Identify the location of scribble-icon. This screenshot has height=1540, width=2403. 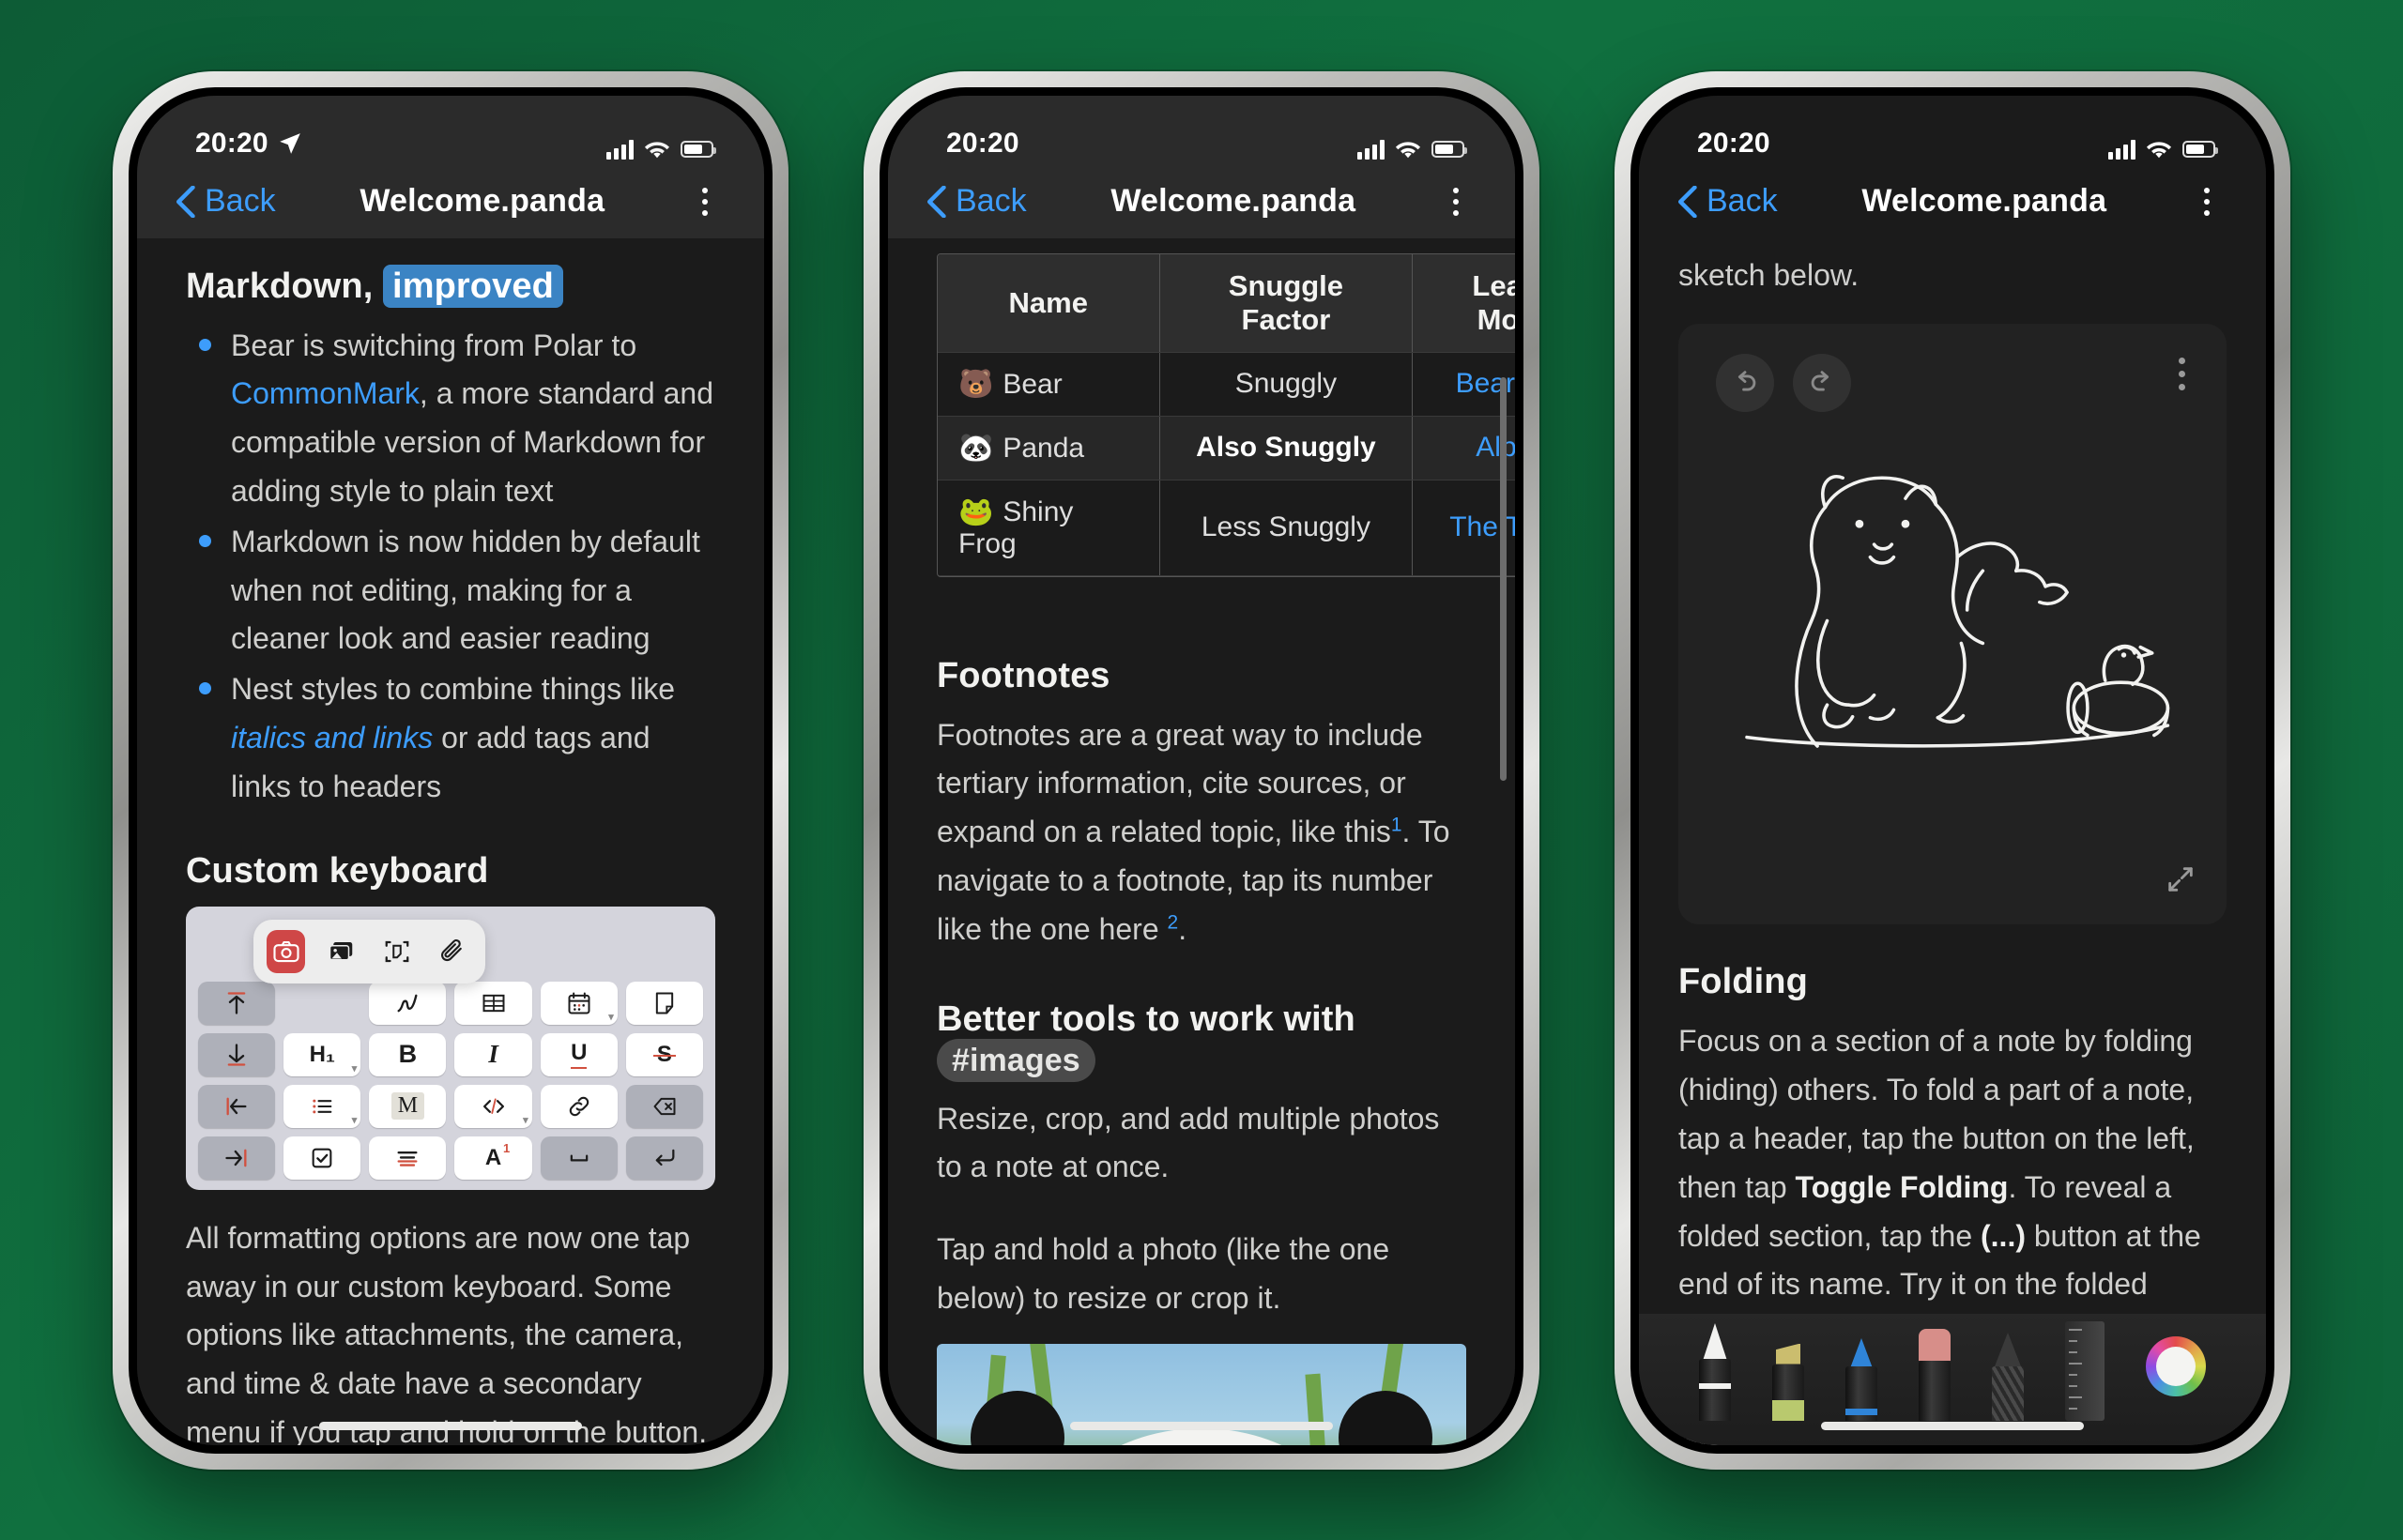
(408, 1003).